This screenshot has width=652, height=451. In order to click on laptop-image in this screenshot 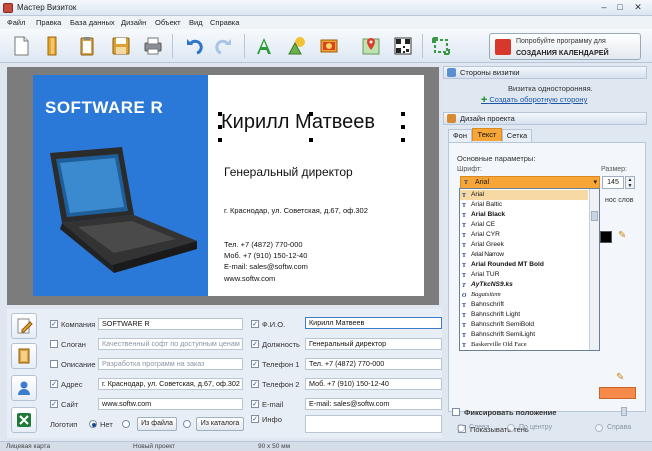, I will do `click(118, 210)`.